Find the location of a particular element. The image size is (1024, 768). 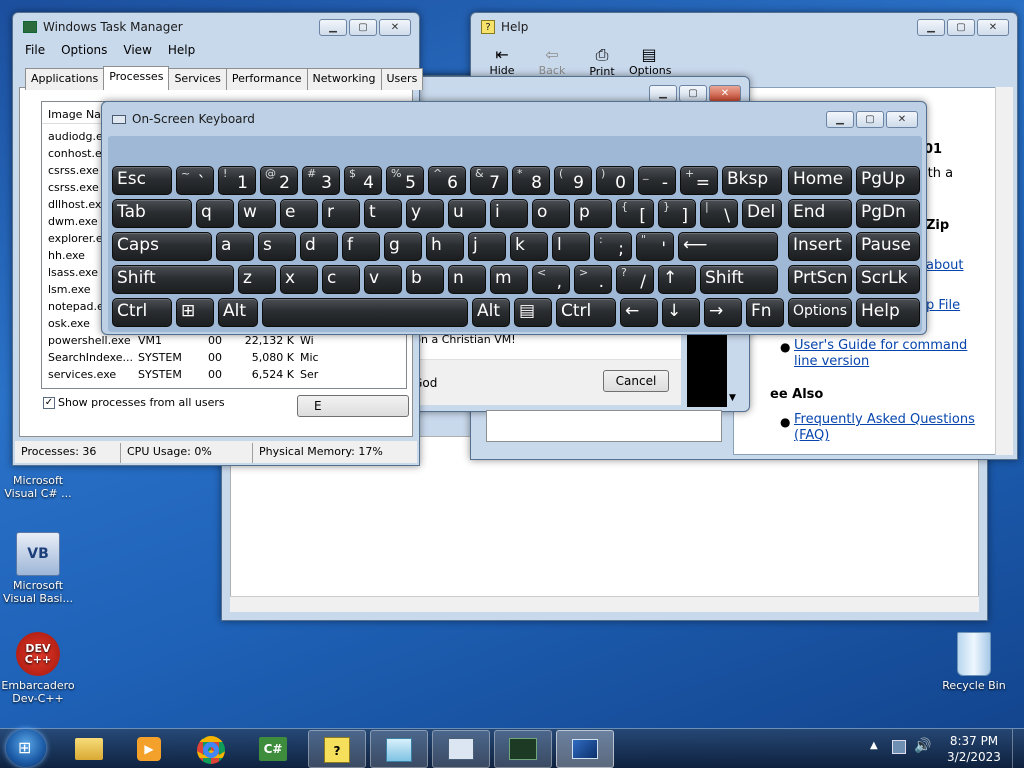

menu-file: File is located at coordinates (35, 50).